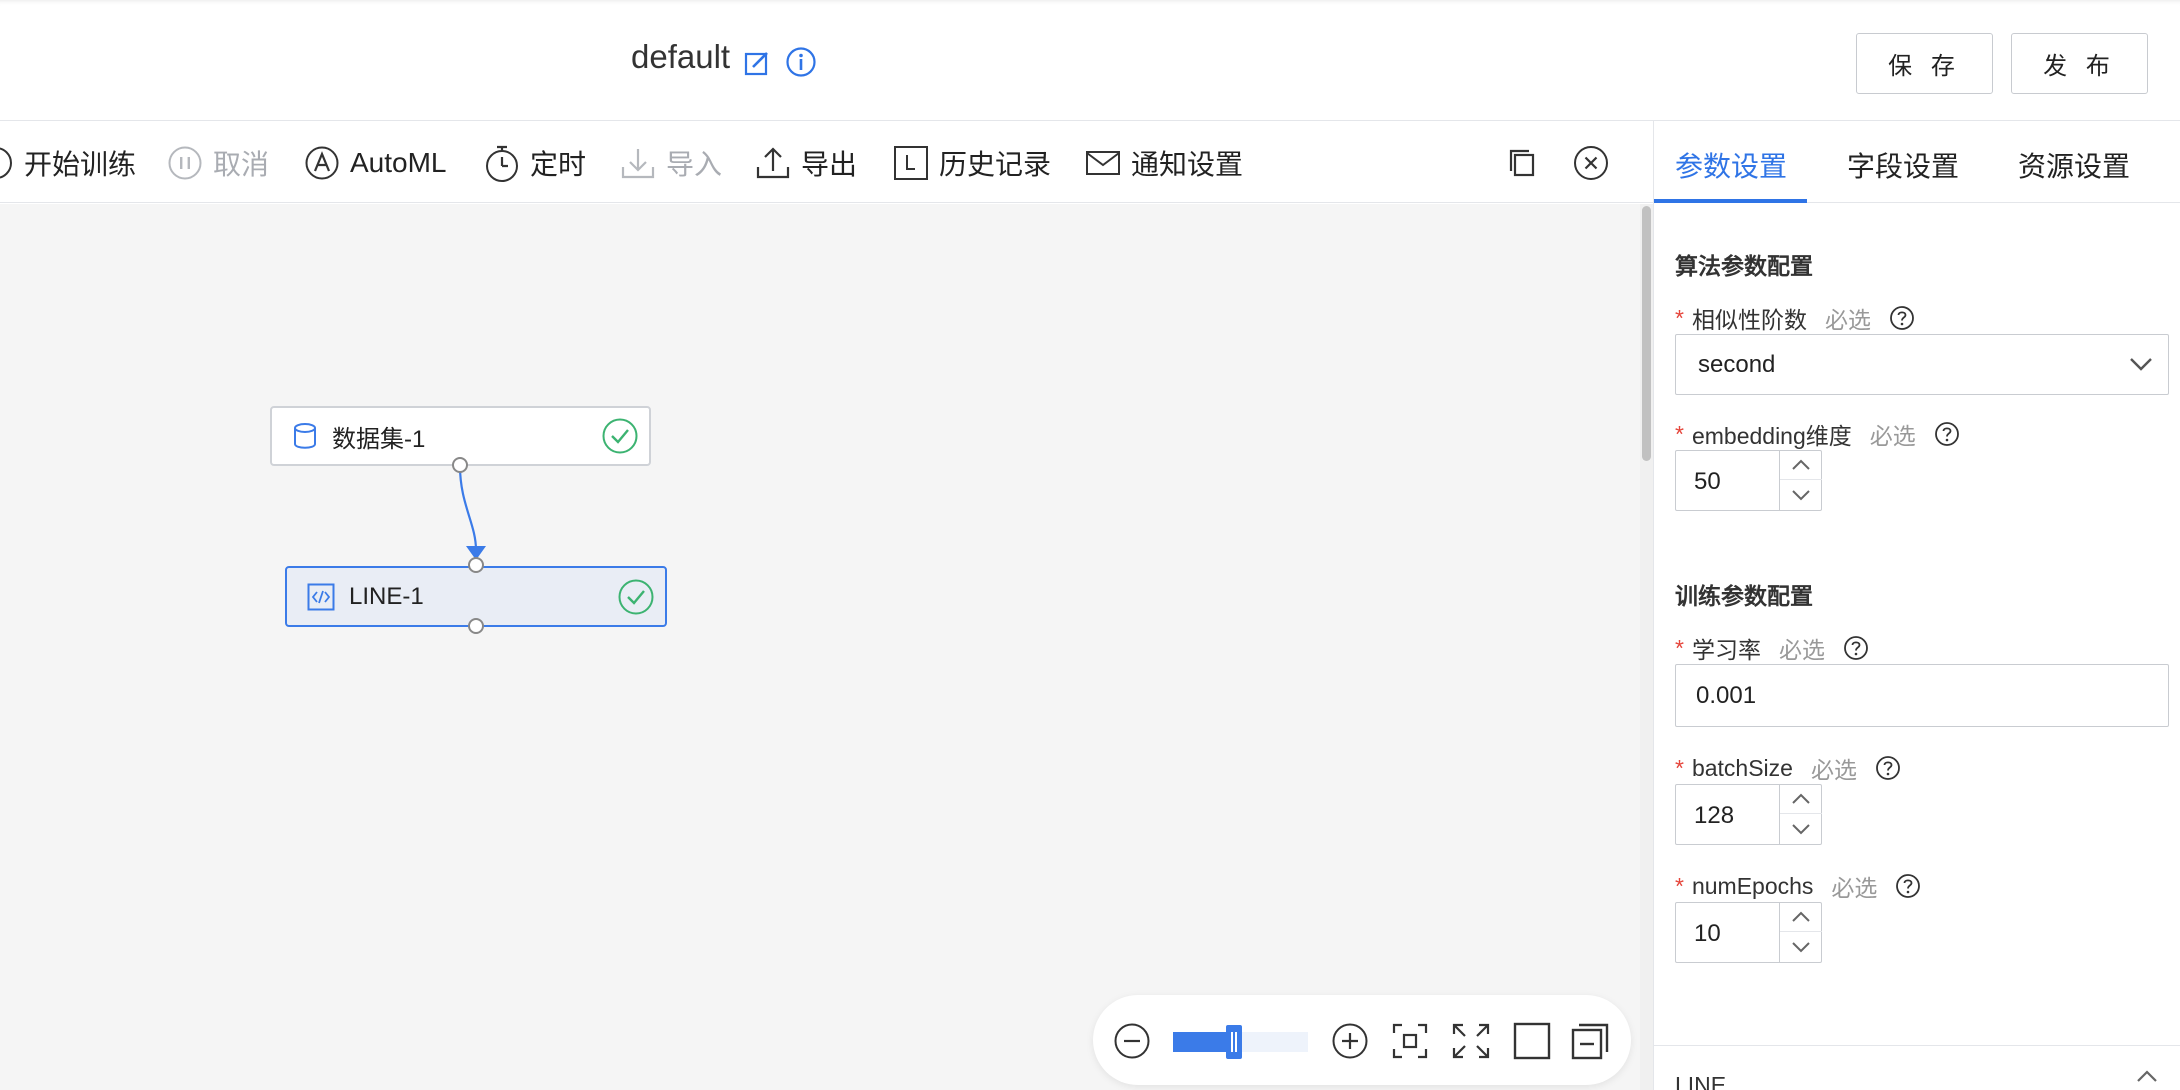 The width and height of the screenshot is (2180, 1090). What do you see at coordinates (476, 626) in the screenshot?
I see `line-output-port` at bounding box center [476, 626].